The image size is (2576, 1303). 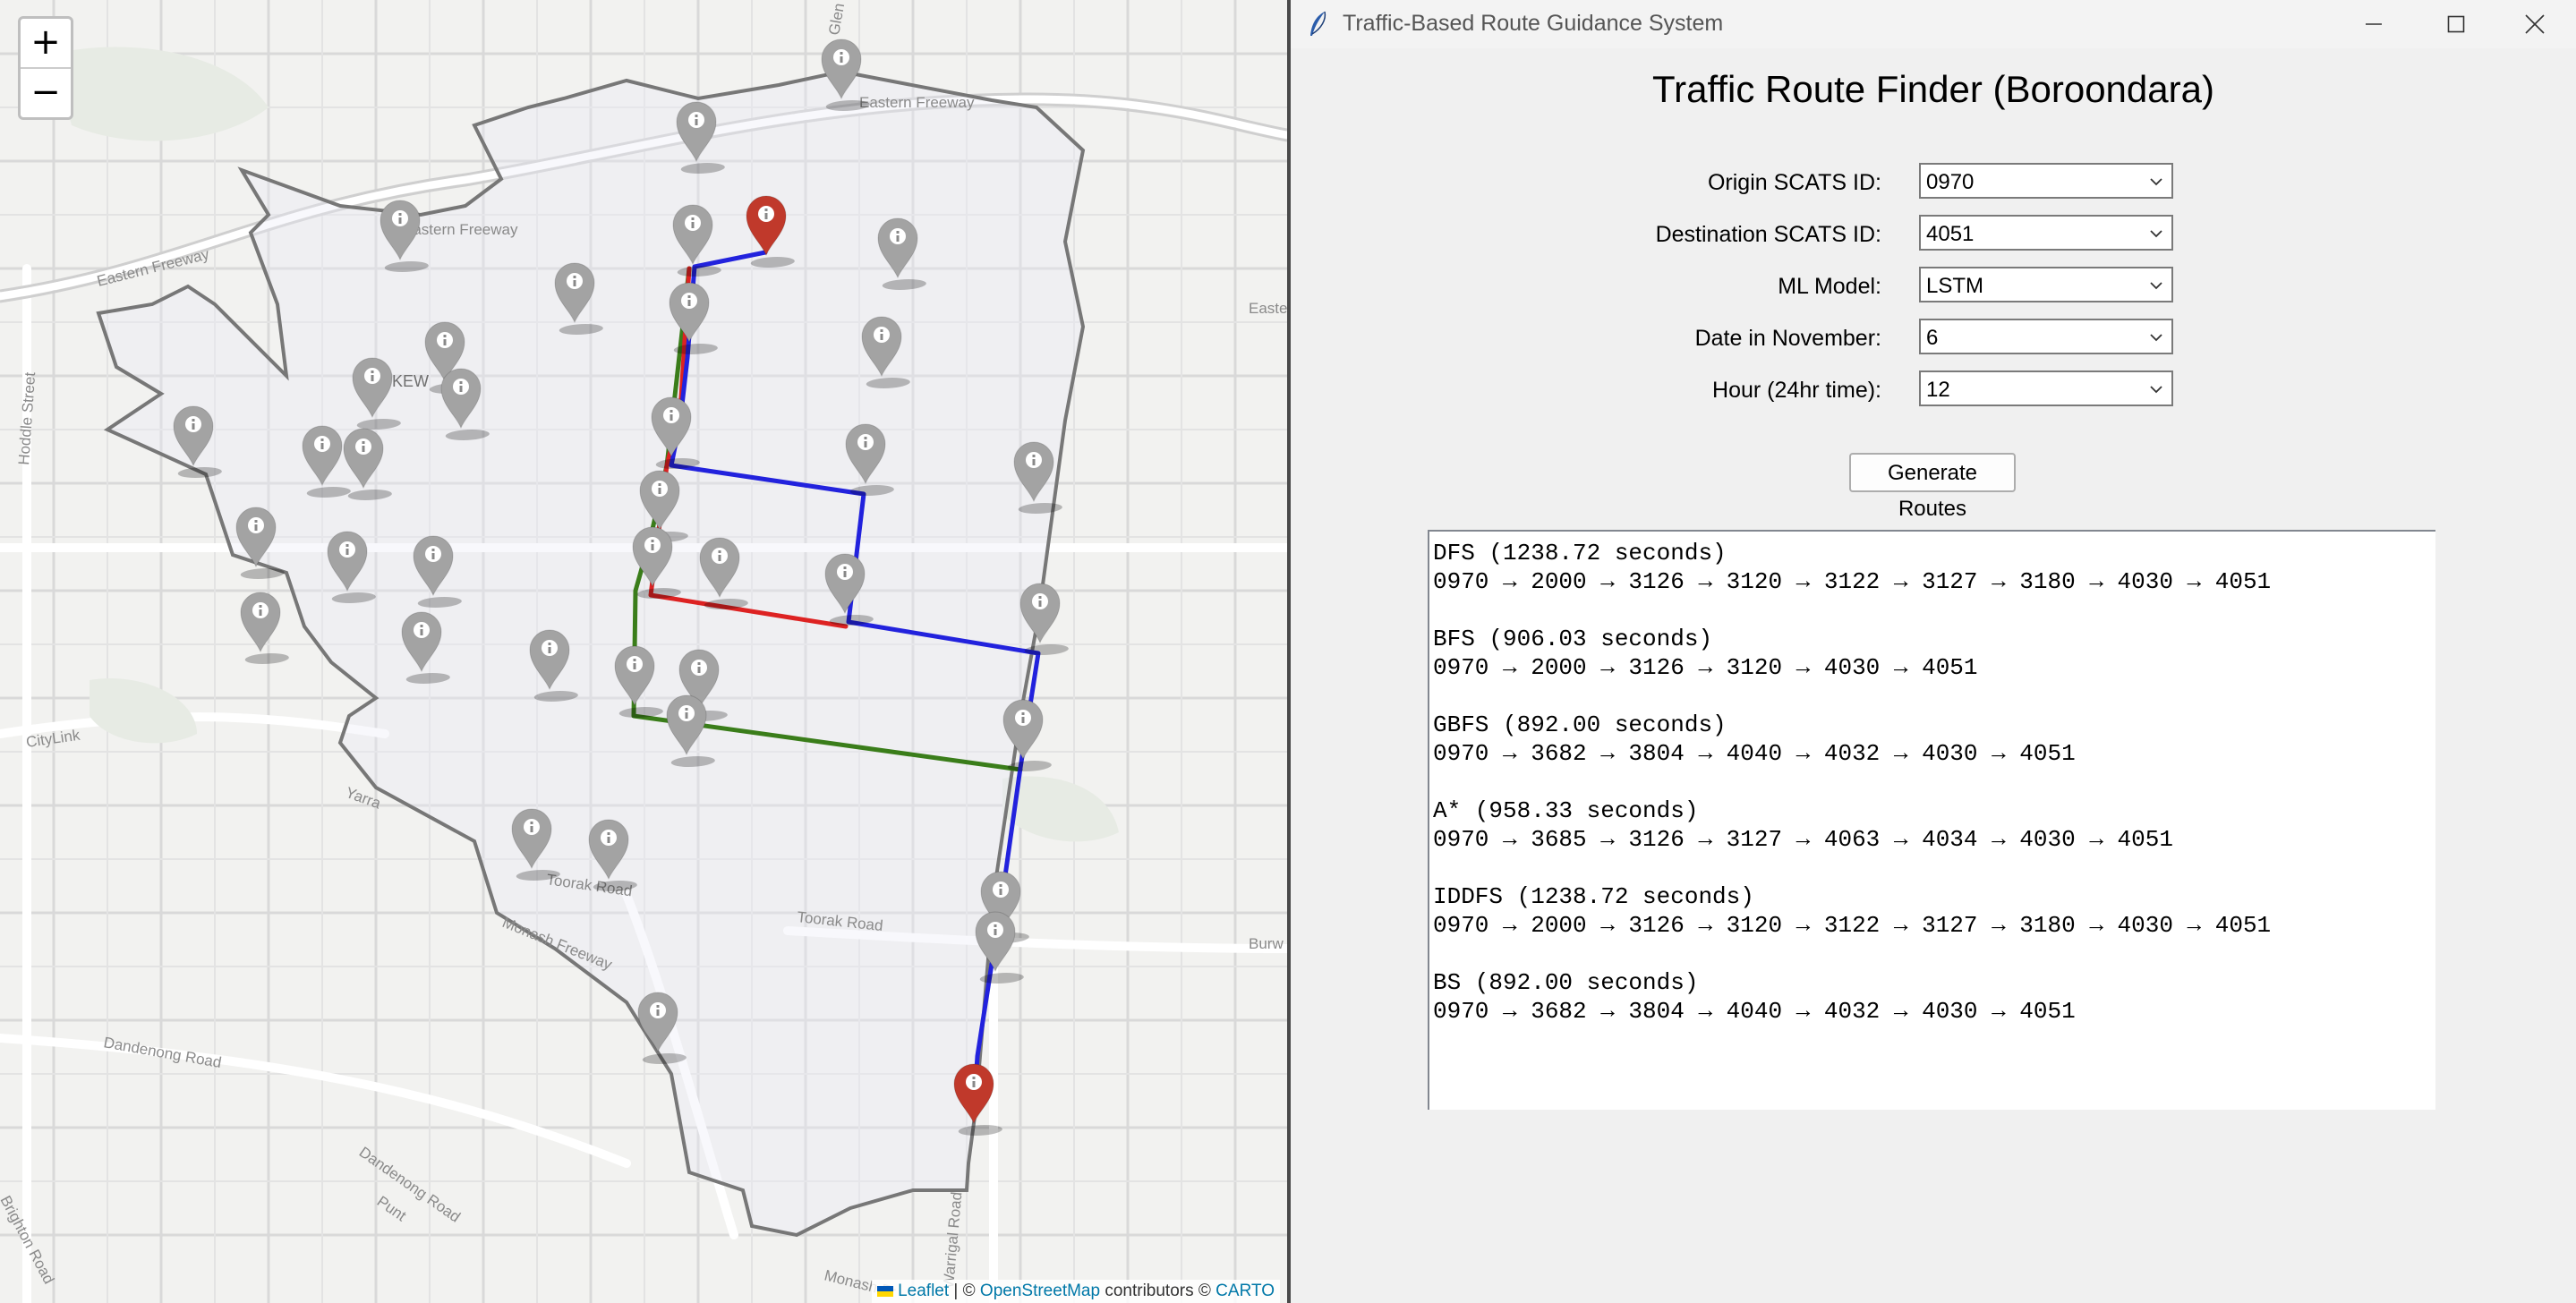 I want to click on hour-select: 12, so click(x=2046, y=388).